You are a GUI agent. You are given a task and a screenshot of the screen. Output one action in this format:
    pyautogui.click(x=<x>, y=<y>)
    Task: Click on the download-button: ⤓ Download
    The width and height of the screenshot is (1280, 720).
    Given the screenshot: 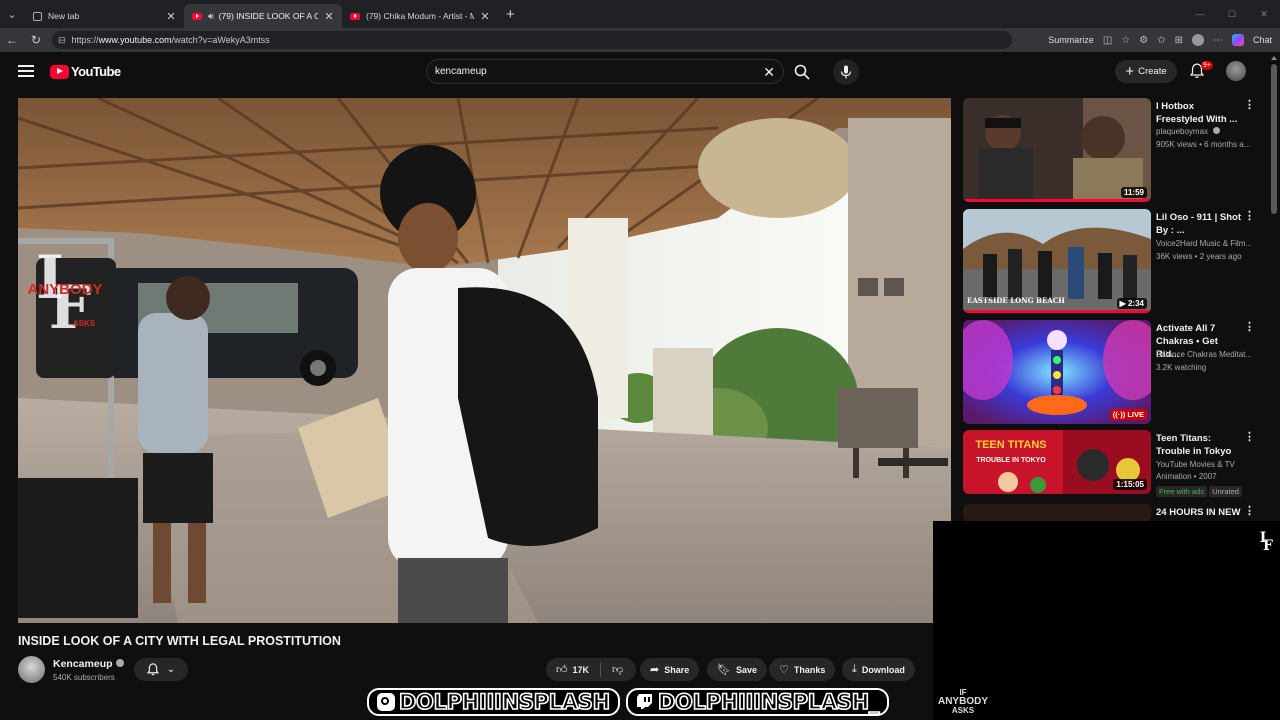 What is the action you would take?
    pyautogui.click(x=878, y=669)
    